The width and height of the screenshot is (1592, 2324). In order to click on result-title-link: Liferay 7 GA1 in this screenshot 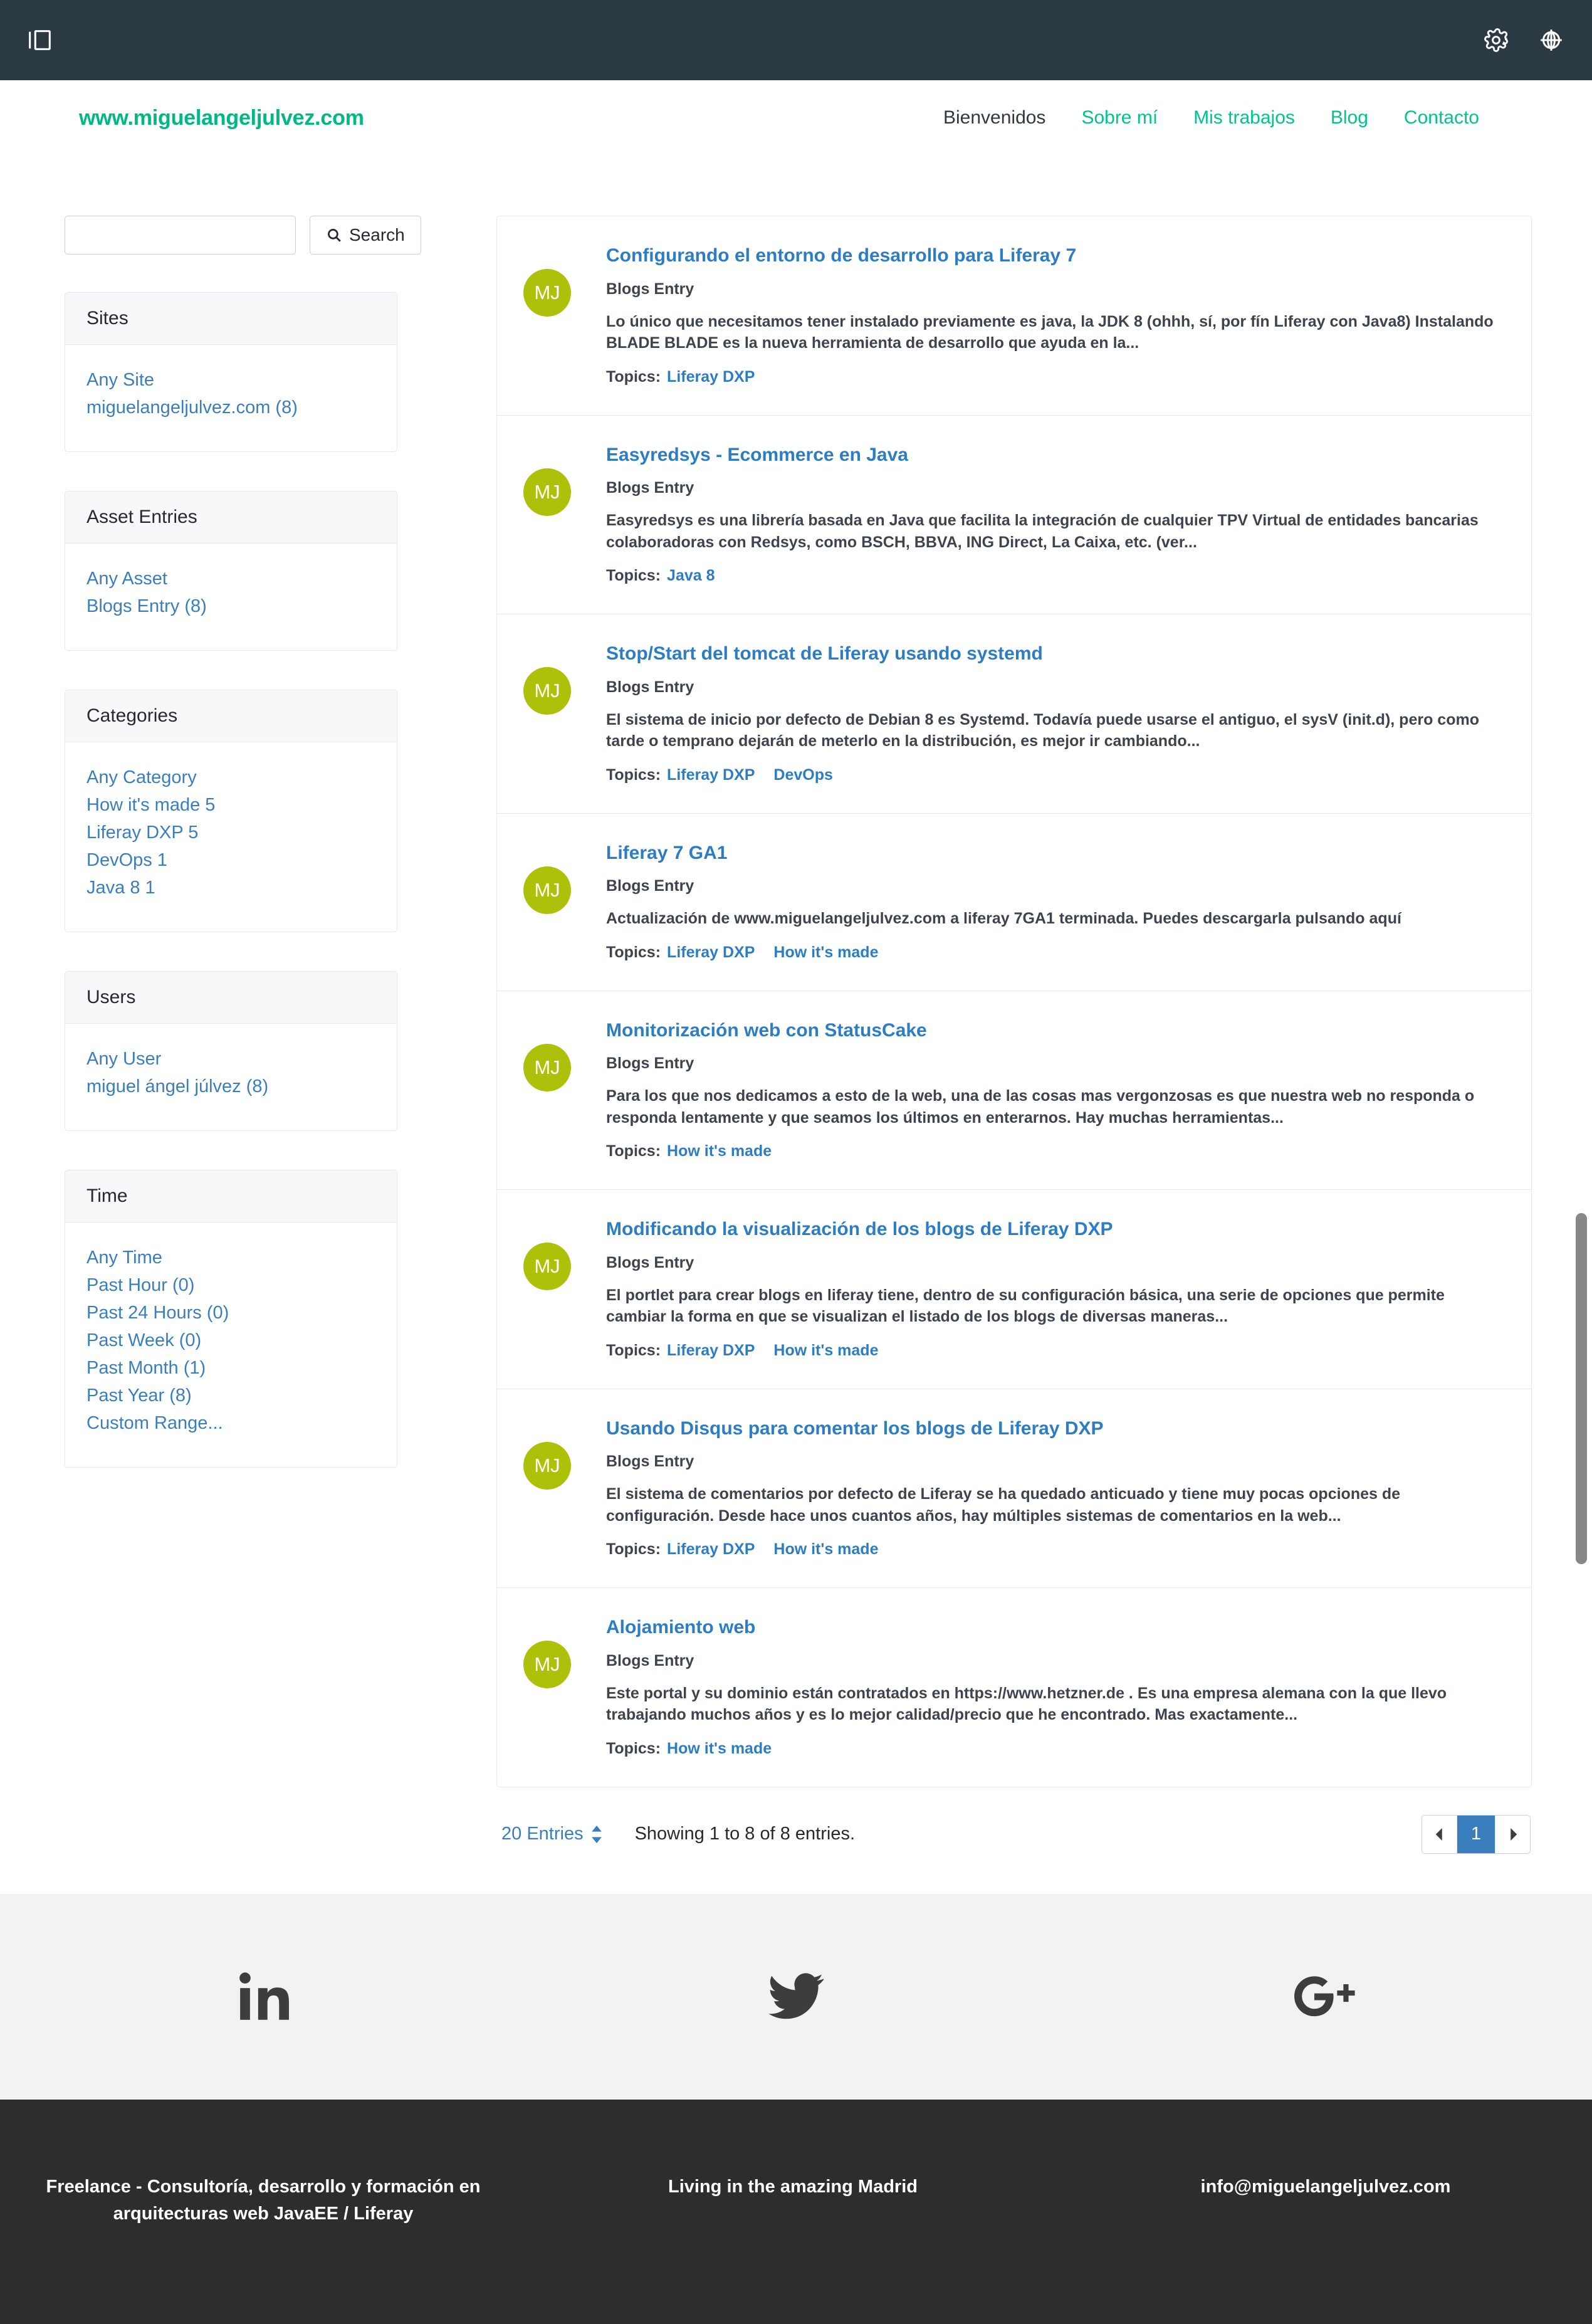, I will do `click(666, 853)`.